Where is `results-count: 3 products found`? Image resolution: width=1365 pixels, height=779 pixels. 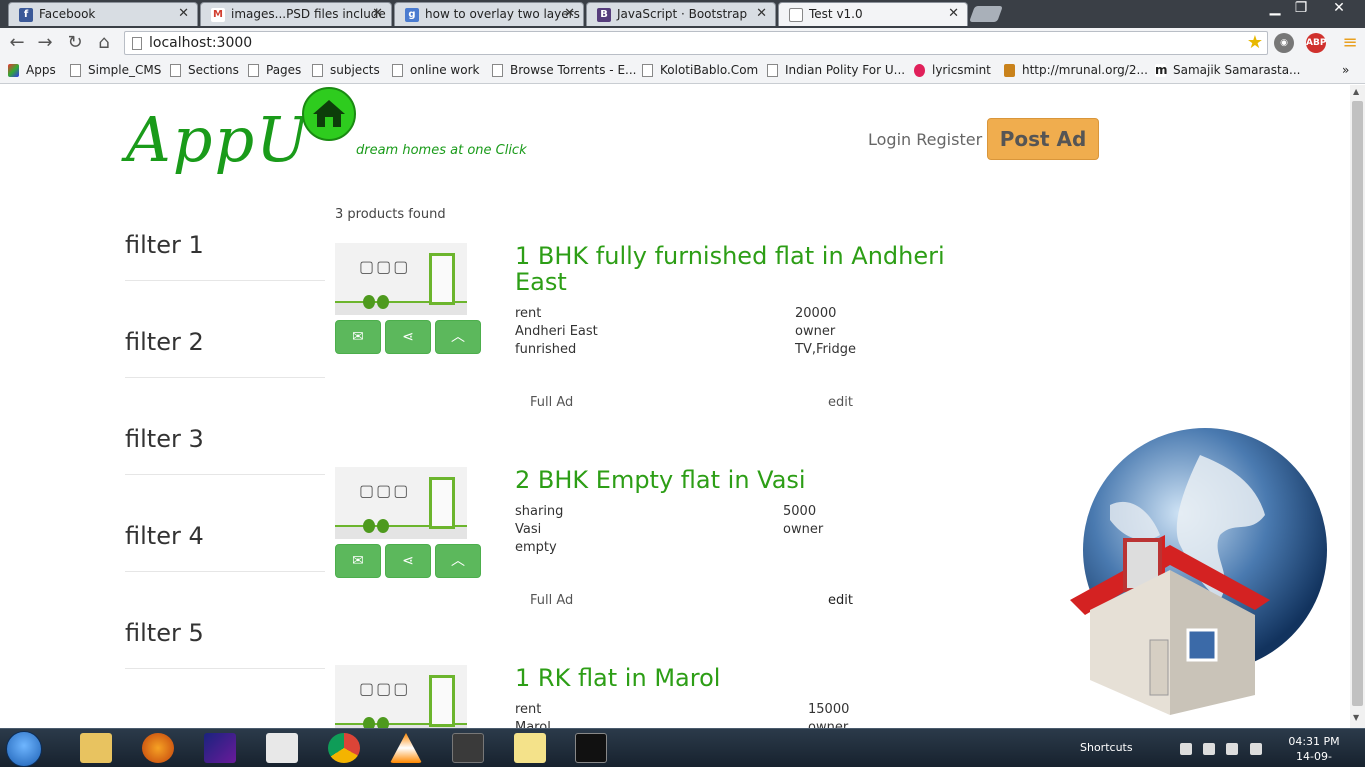 results-count: 3 products found is located at coordinates (390, 214).